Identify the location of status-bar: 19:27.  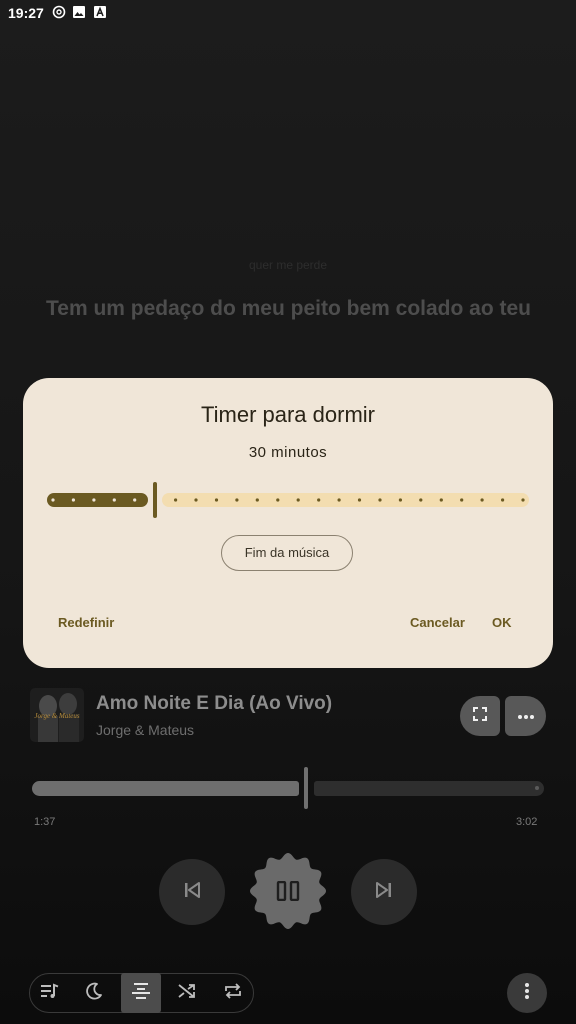
(288, 13).